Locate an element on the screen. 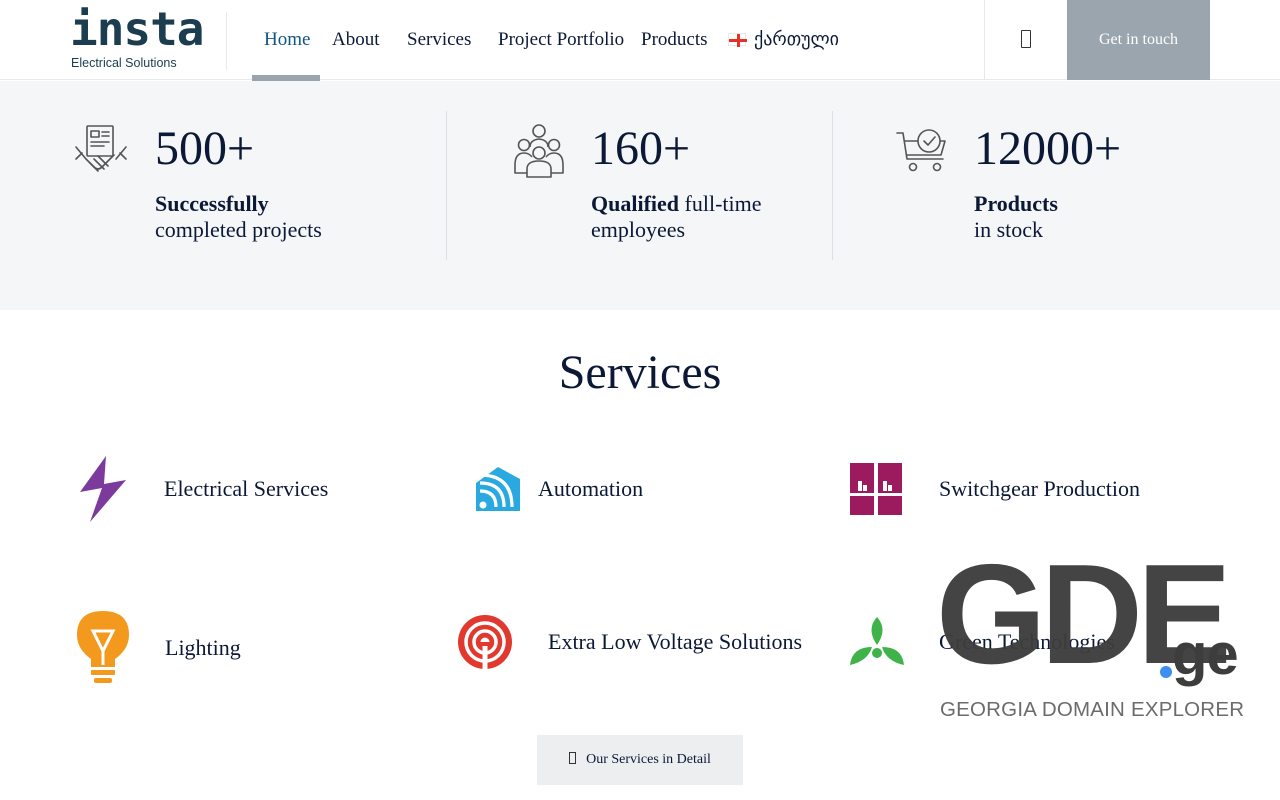 This screenshot has width=1280, height=800. nav-services: Services is located at coordinates (439, 40).